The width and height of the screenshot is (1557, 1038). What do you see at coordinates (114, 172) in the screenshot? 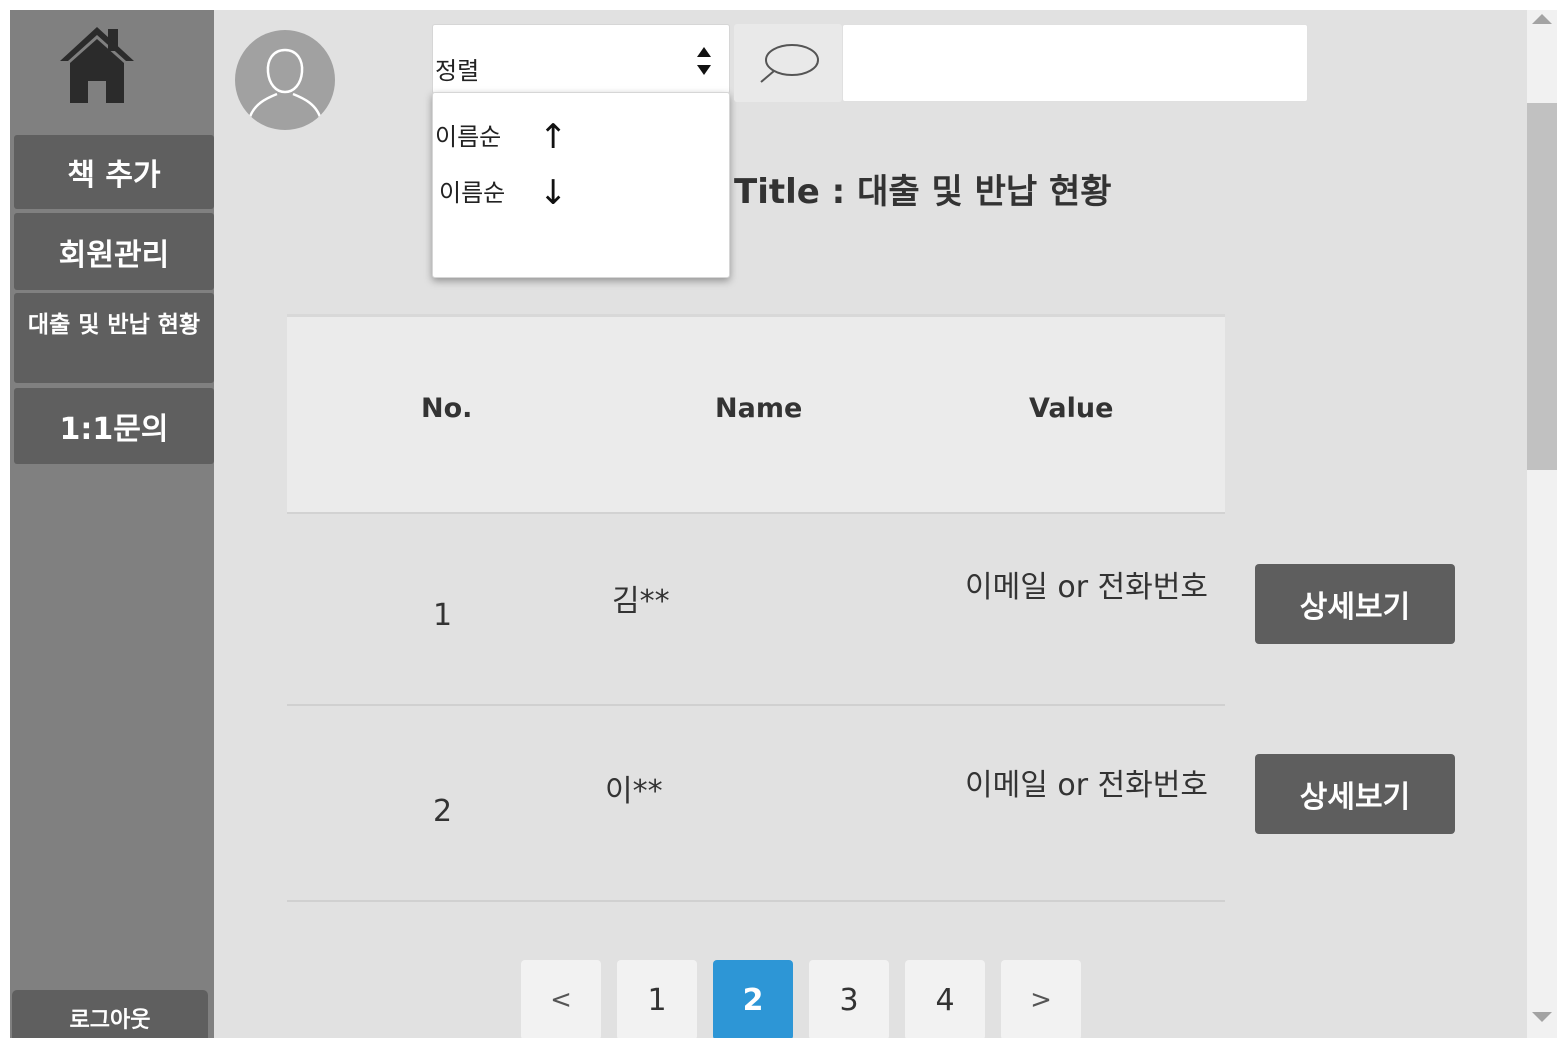
I see `sidebar-item-add-book: 책 추가` at bounding box center [114, 172].